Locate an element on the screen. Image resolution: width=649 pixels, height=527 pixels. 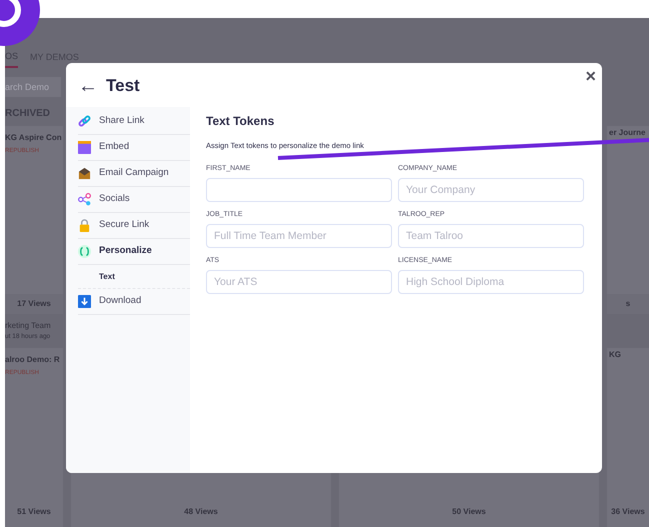
card-title: alroo Demo: R is located at coordinates (32, 360).